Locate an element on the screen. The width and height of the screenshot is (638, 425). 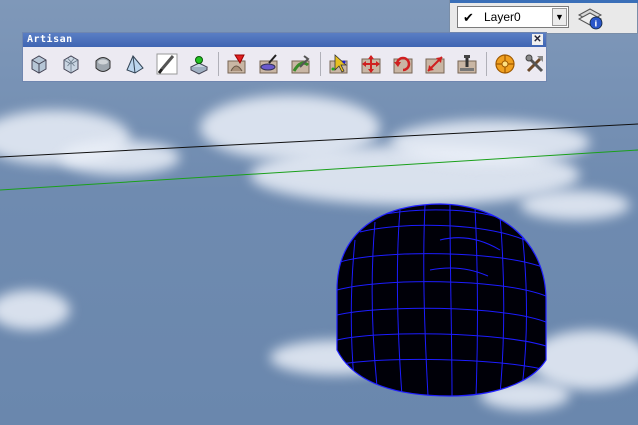
pinch-brush-icon is located at coordinates (300, 64).